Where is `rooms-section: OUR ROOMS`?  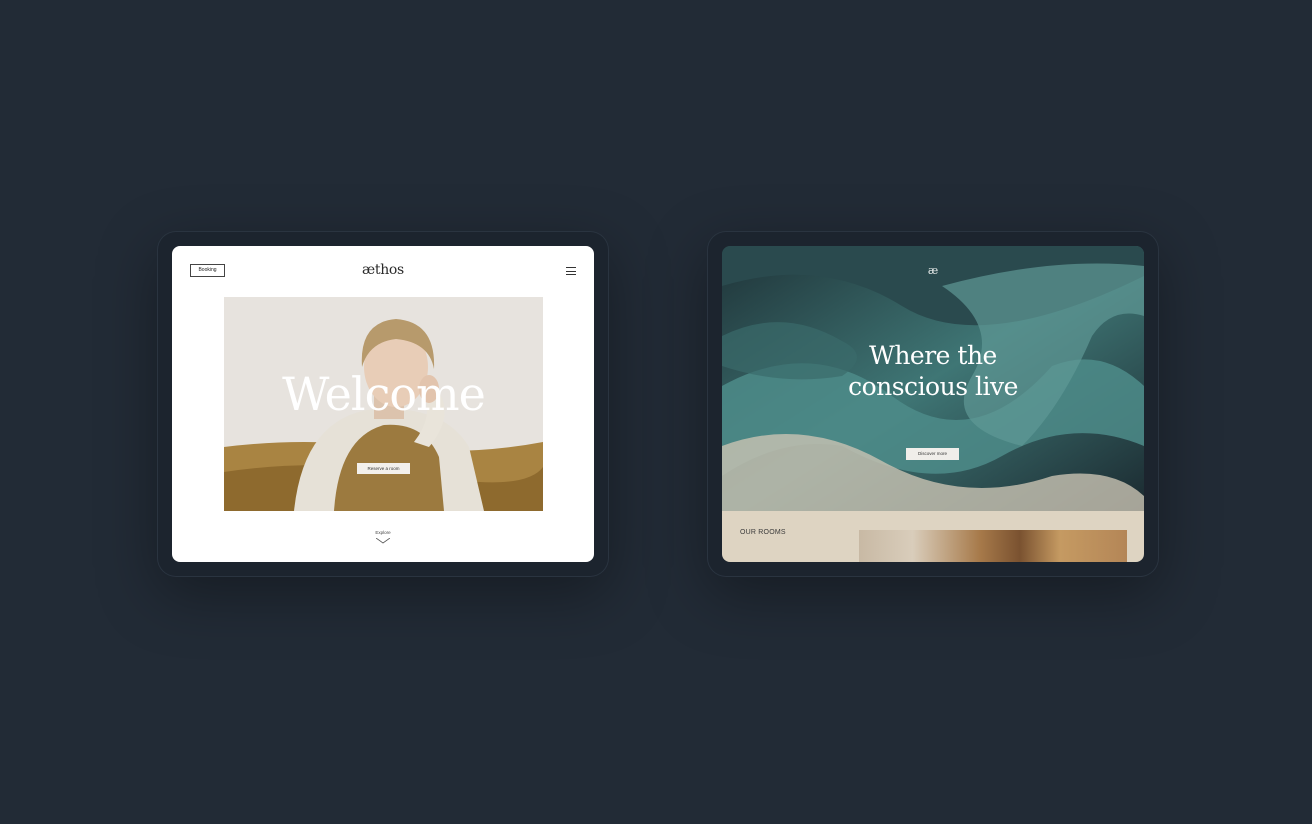 rooms-section: OUR ROOMS is located at coordinates (933, 536).